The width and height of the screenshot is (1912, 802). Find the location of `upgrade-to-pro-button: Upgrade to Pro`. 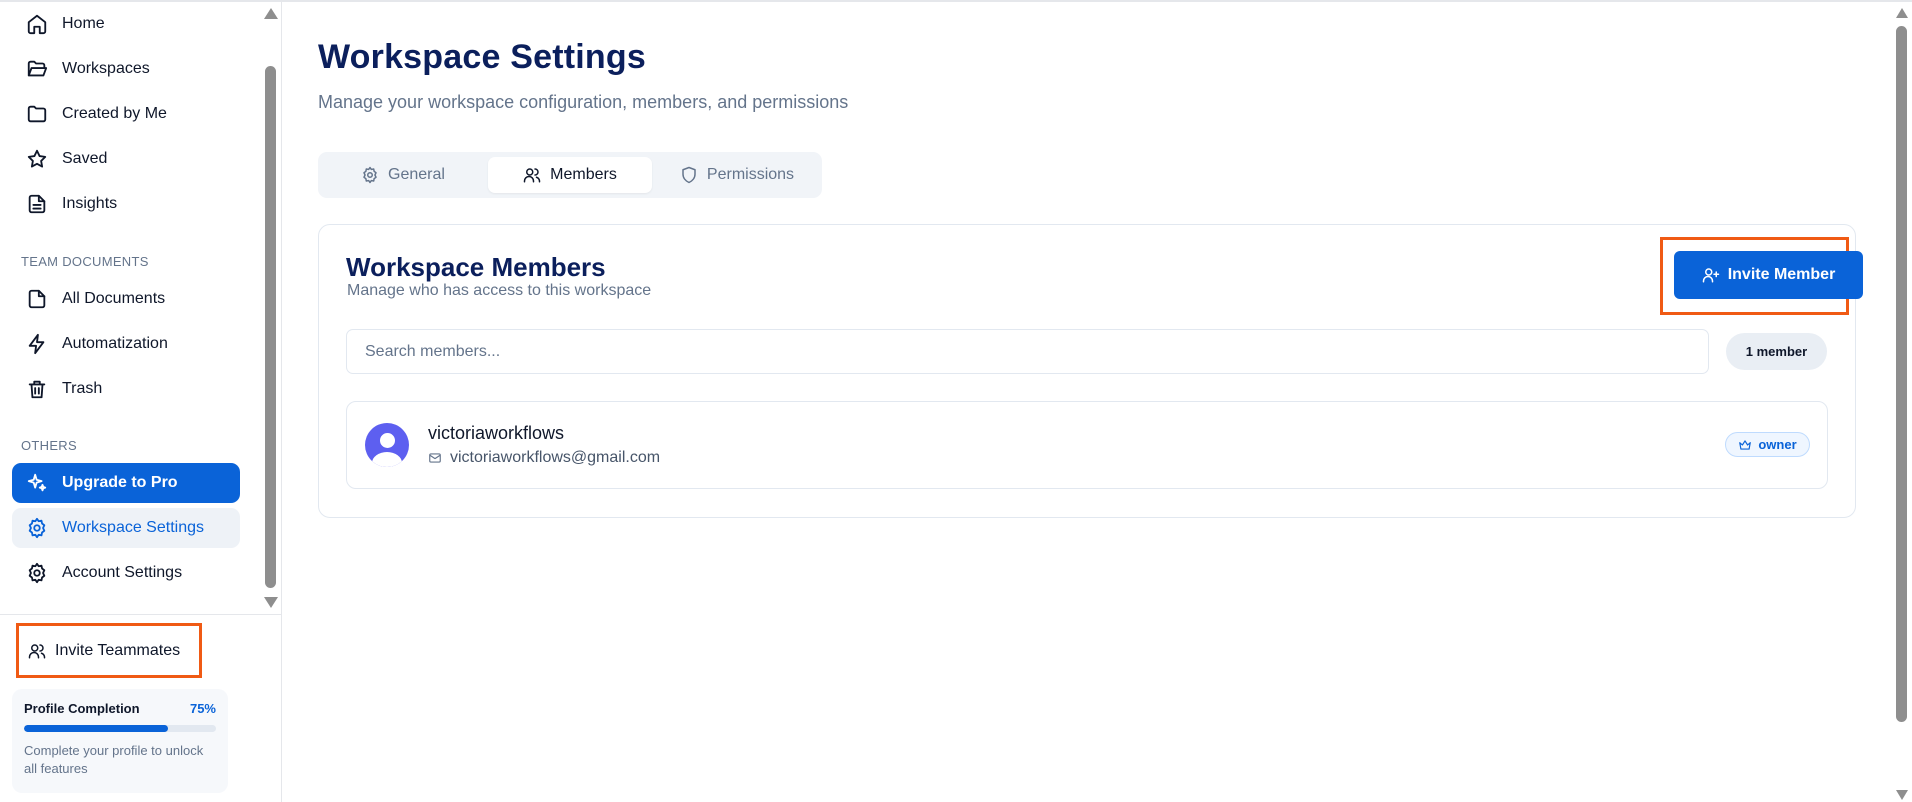

upgrade-to-pro-button: Upgrade to Pro is located at coordinates (126, 483).